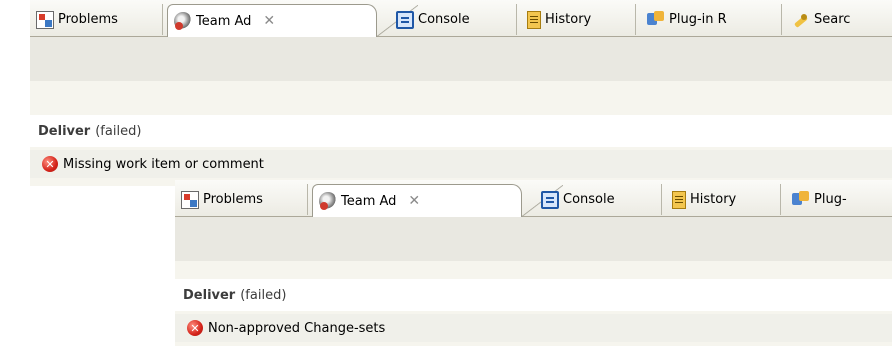  I want to click on tab-label: Plug-, so click(830, 199).